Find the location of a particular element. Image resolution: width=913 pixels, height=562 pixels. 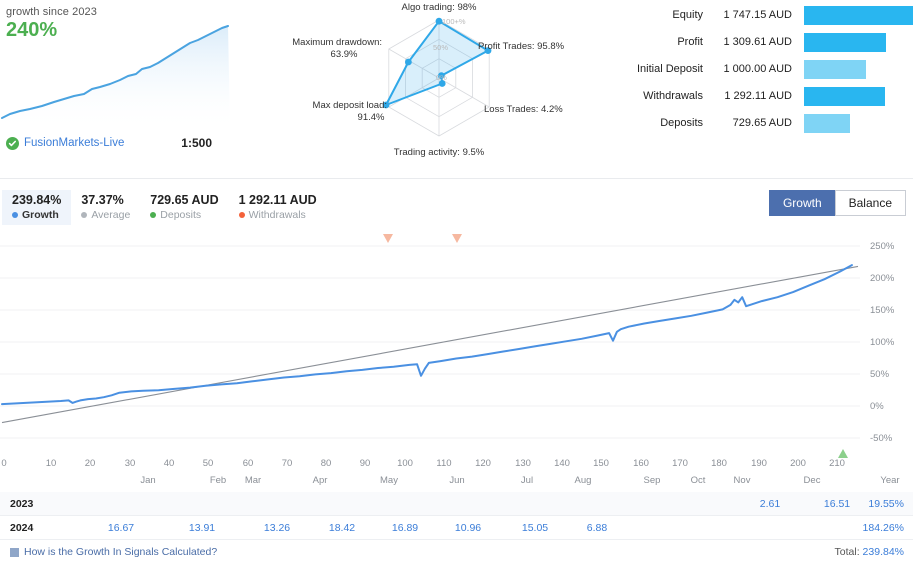

y-tick-label: 200% is located at coordinates (882, 278).